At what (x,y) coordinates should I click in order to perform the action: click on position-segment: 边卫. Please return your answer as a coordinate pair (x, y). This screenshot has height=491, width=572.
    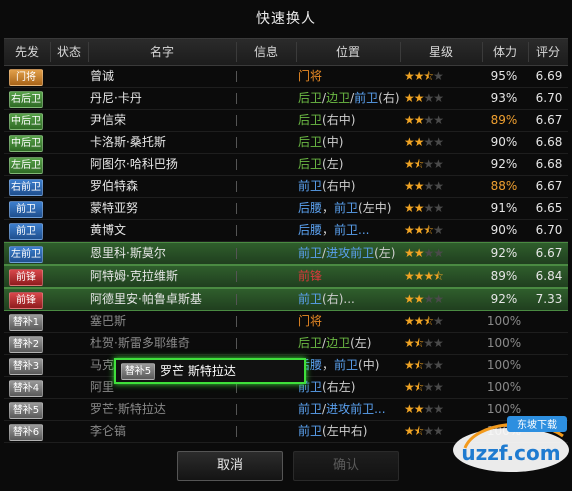
    Looking at the image, I should click on (338, 343).